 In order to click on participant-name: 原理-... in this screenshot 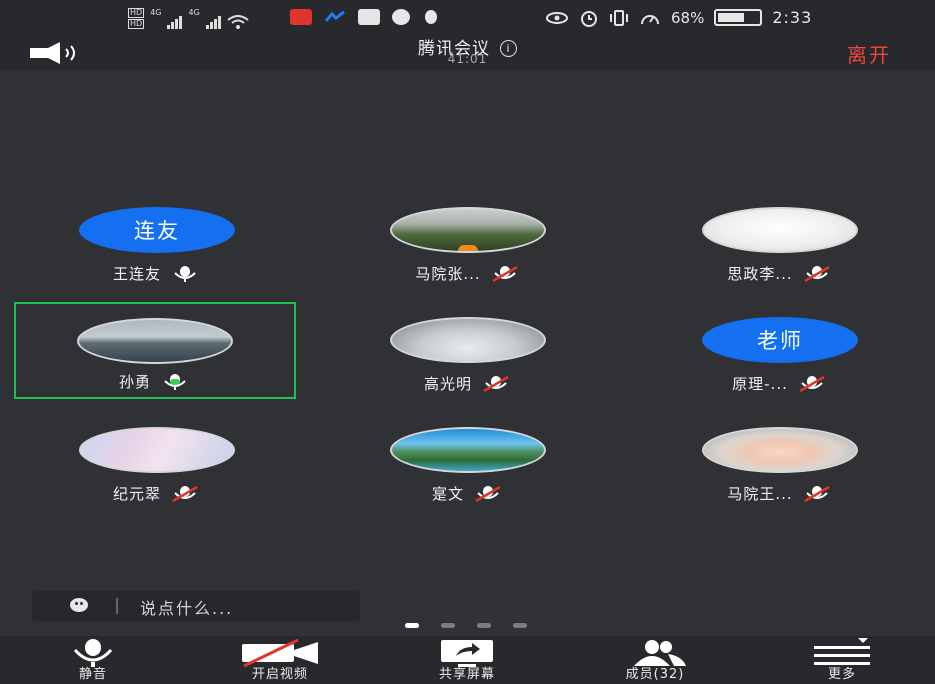, I will do `click(760, 384)`.